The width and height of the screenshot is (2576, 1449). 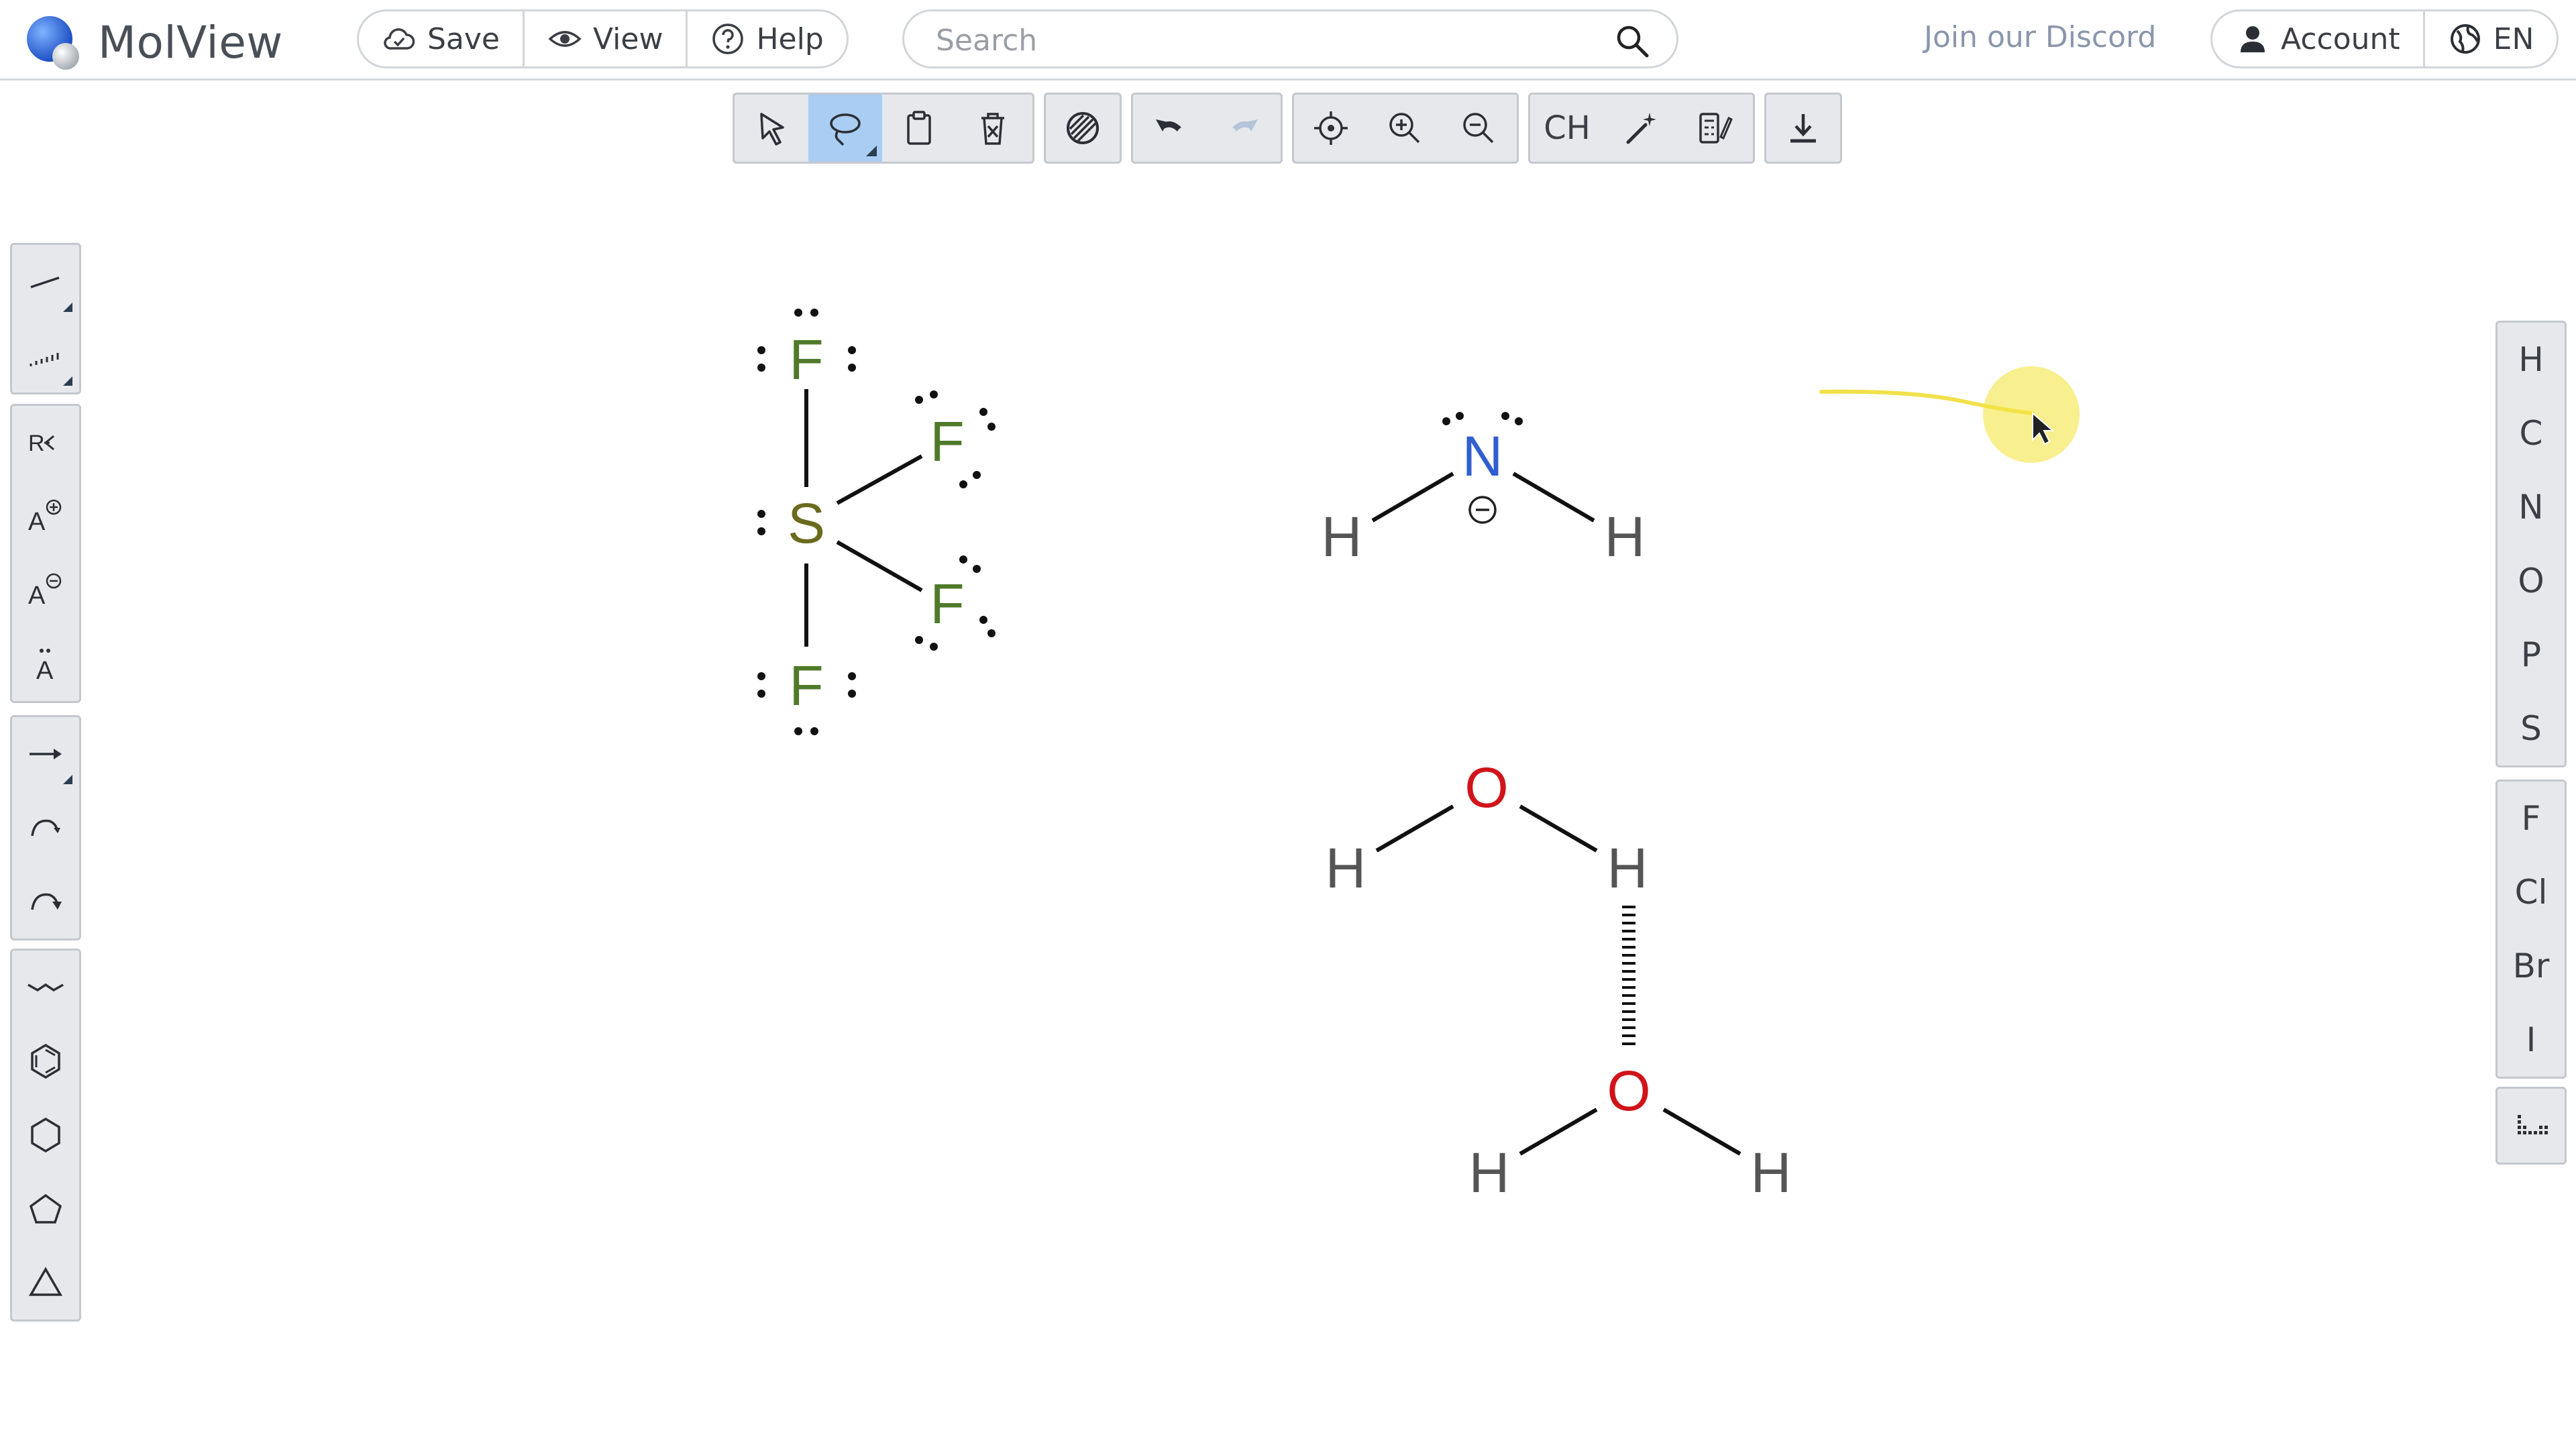 What do you see at coordinates (565, 39) in the screenshot?
I see `eye-icon` at bounding box center [565, 39].